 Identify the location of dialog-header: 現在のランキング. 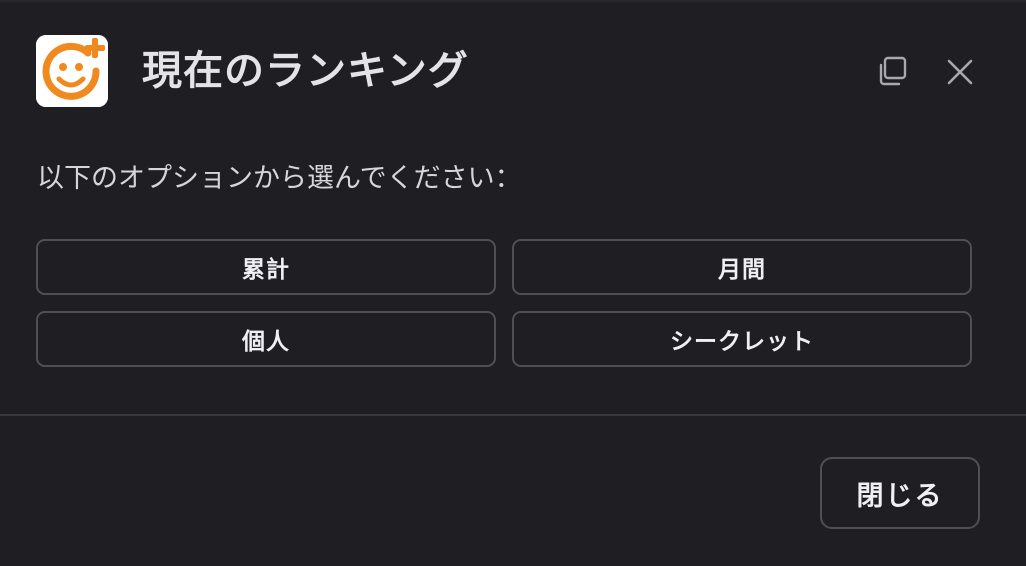
(511, 71).